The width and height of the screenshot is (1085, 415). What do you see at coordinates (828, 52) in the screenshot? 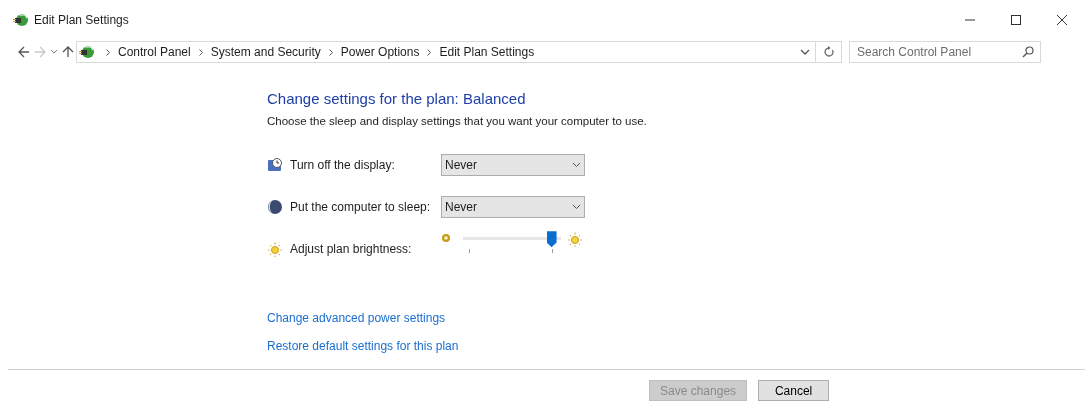
I see `refresh-icon` at bounding box center [828, 52].